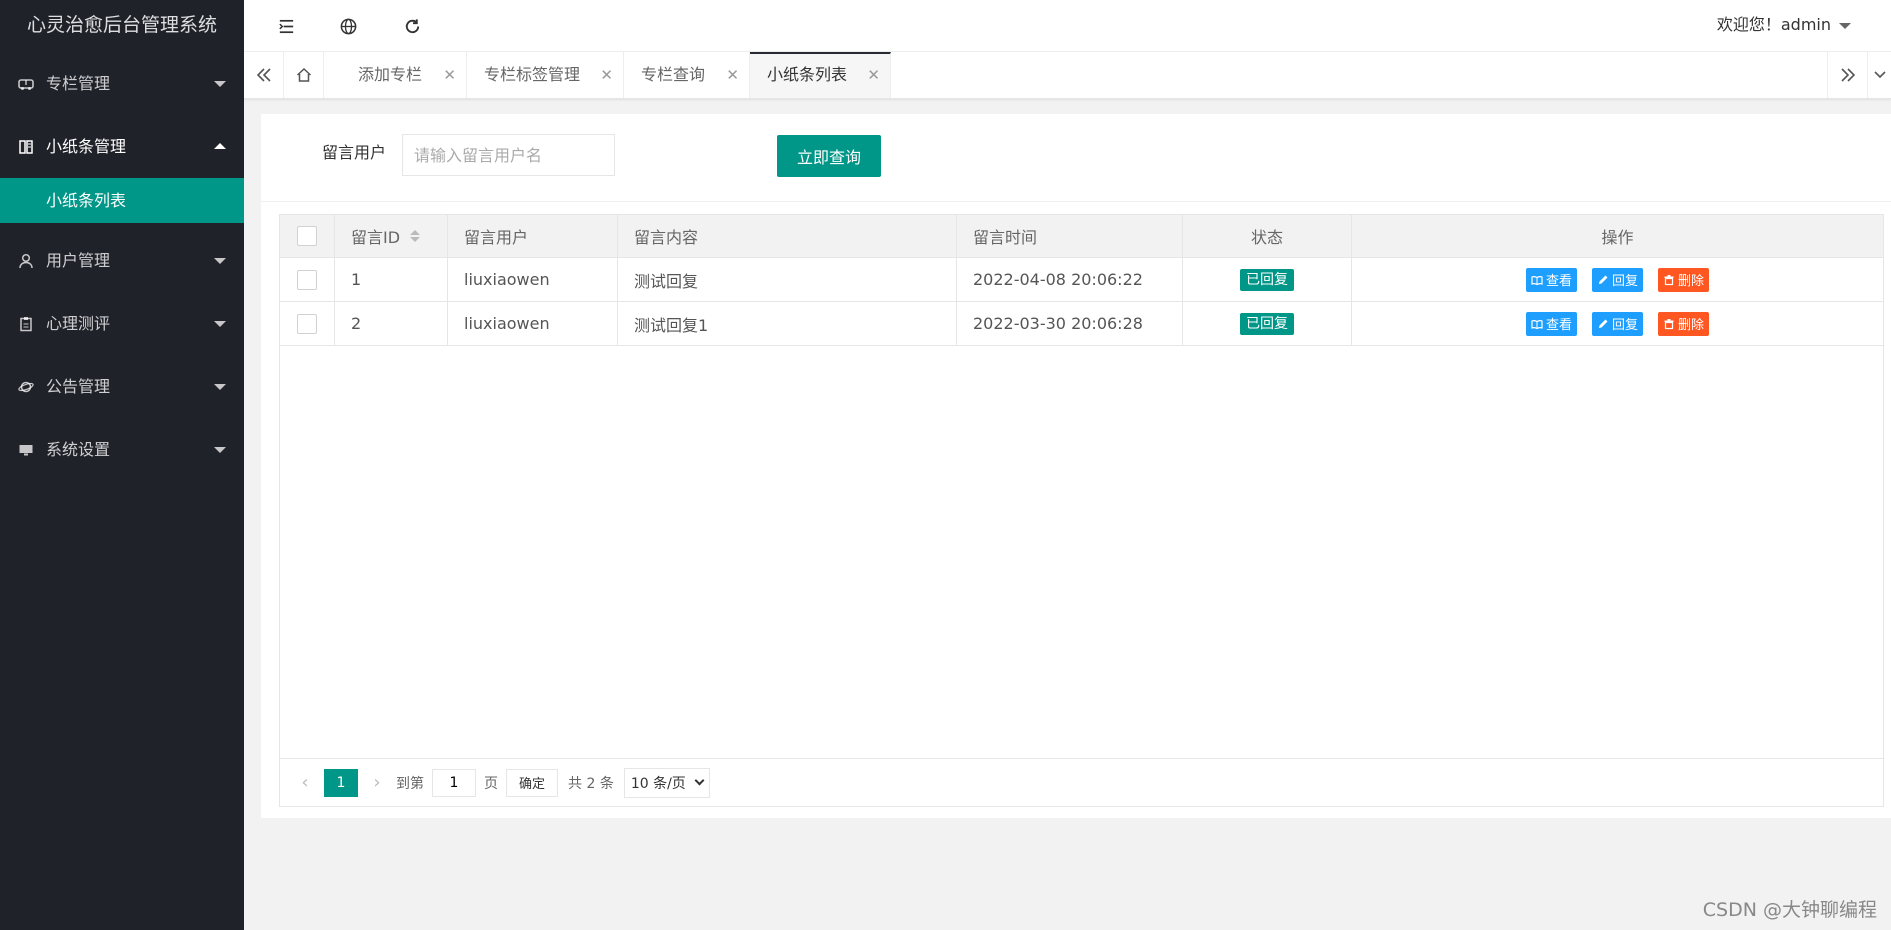  Describe the element at coordinates (307, 236) in the screenshot. I see `select-all-checkbox` at that location.